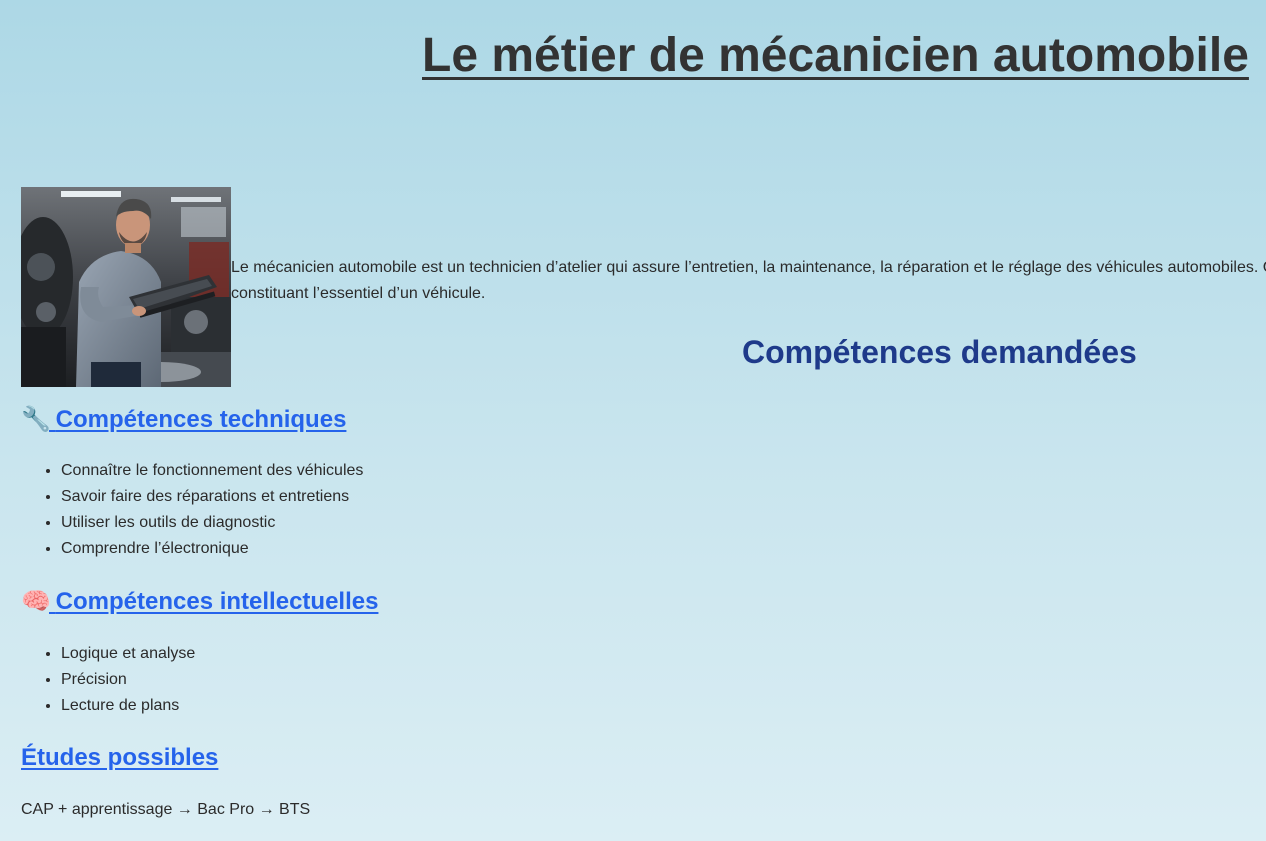 This screenshot has width=1266, height=841. What do you see at coordinates (36, 601) in the screenshot?
I see `brain-icon: 🧠` at bounding box center [36, 601].